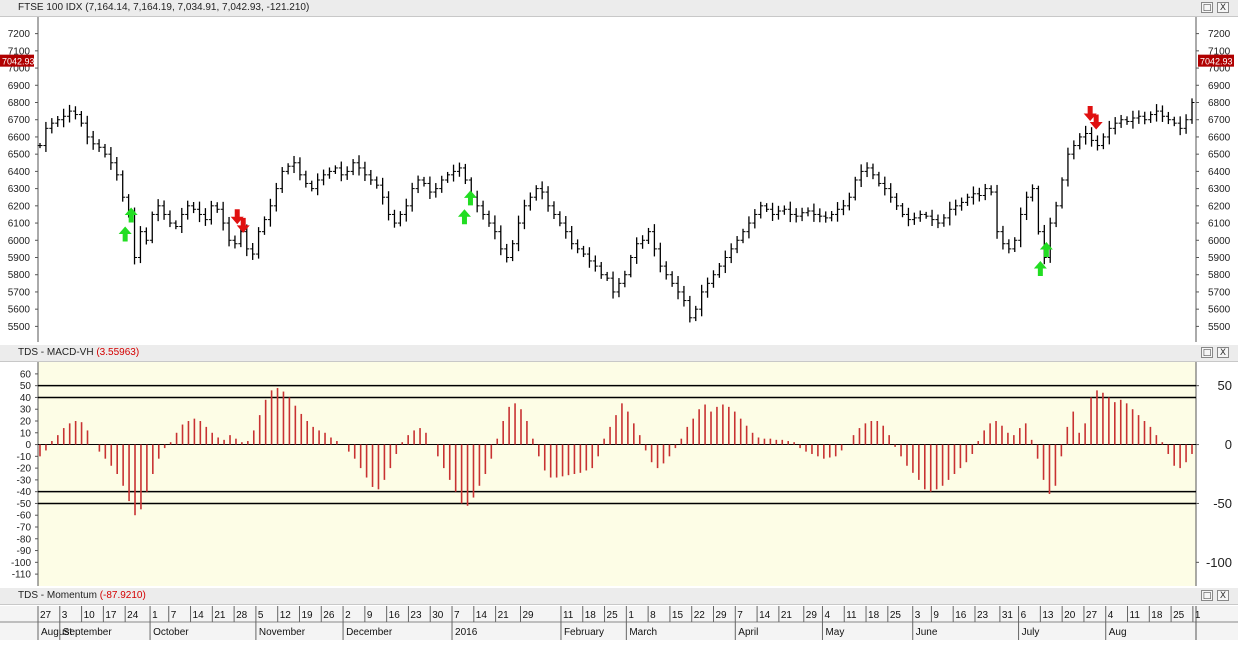 The height and width of the screenshot is (645, 1238). Describe the element at coordinates (28, 445) in the screenshot. I see `macd-left-tick-label: 0` at that location.